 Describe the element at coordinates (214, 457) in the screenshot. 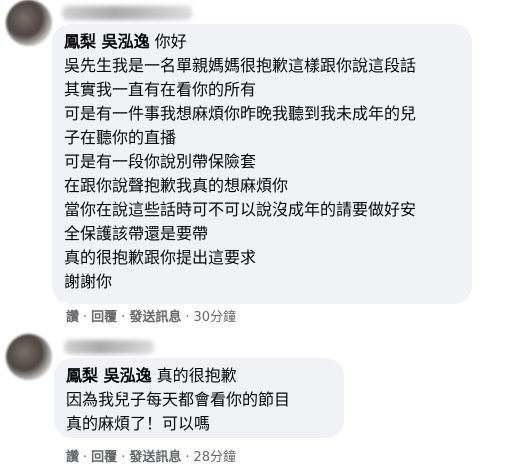

I see `timestamp: 28分鐘` at that location.